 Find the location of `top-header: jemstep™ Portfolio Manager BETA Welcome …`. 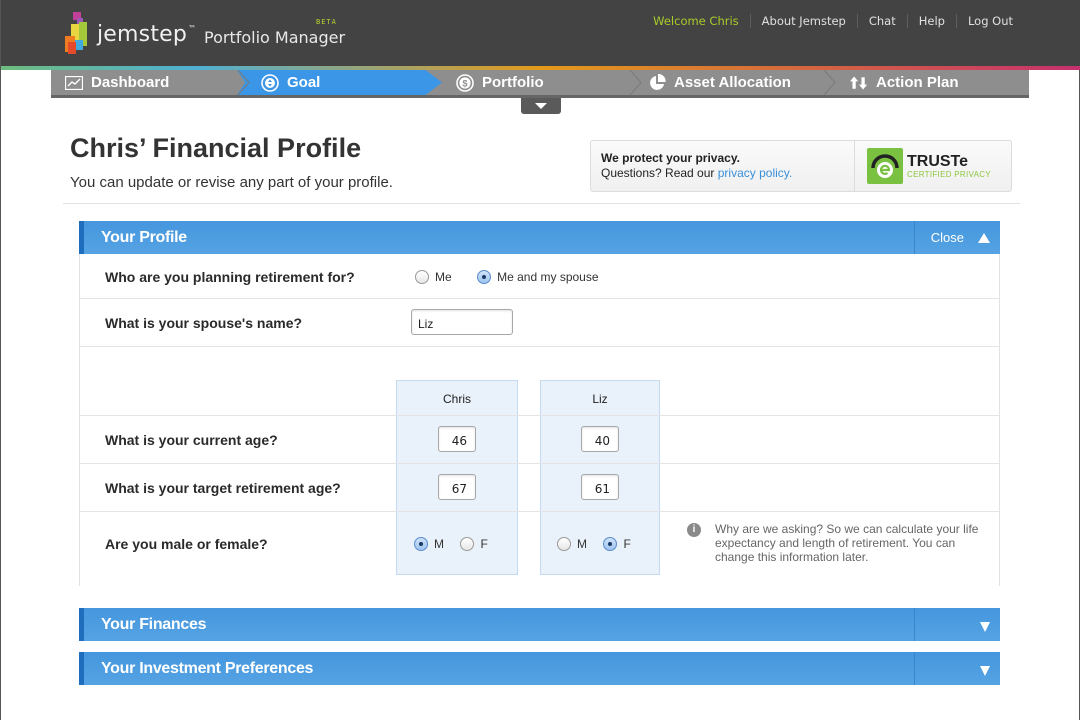

top-header: jemstep™ Portfolio Manager BETA Welcome … is located at coordinates (540, 33).